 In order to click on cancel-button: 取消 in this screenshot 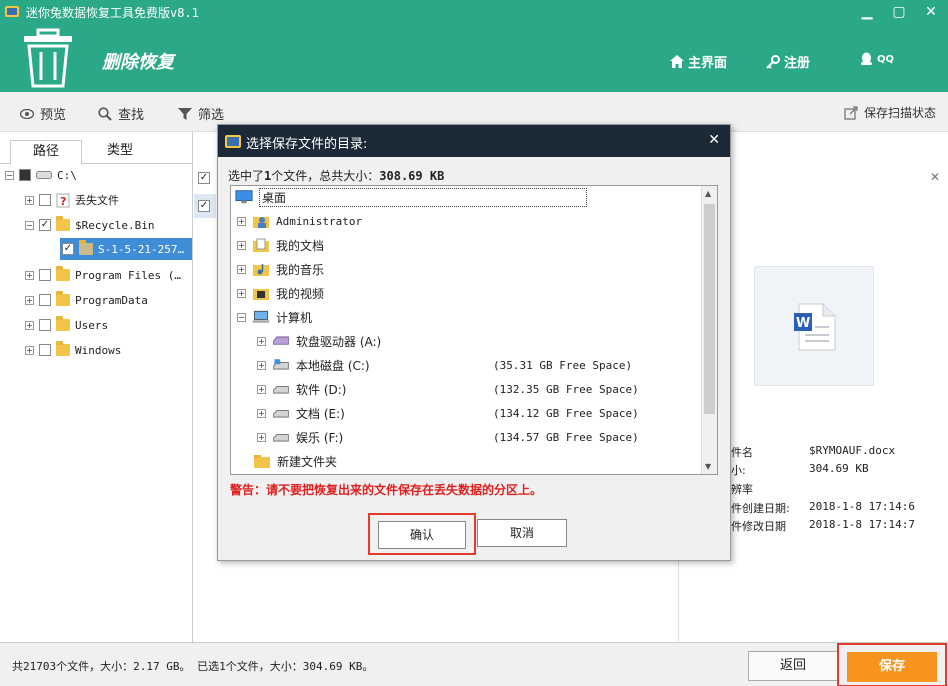, I will do `click(522, 533)`.